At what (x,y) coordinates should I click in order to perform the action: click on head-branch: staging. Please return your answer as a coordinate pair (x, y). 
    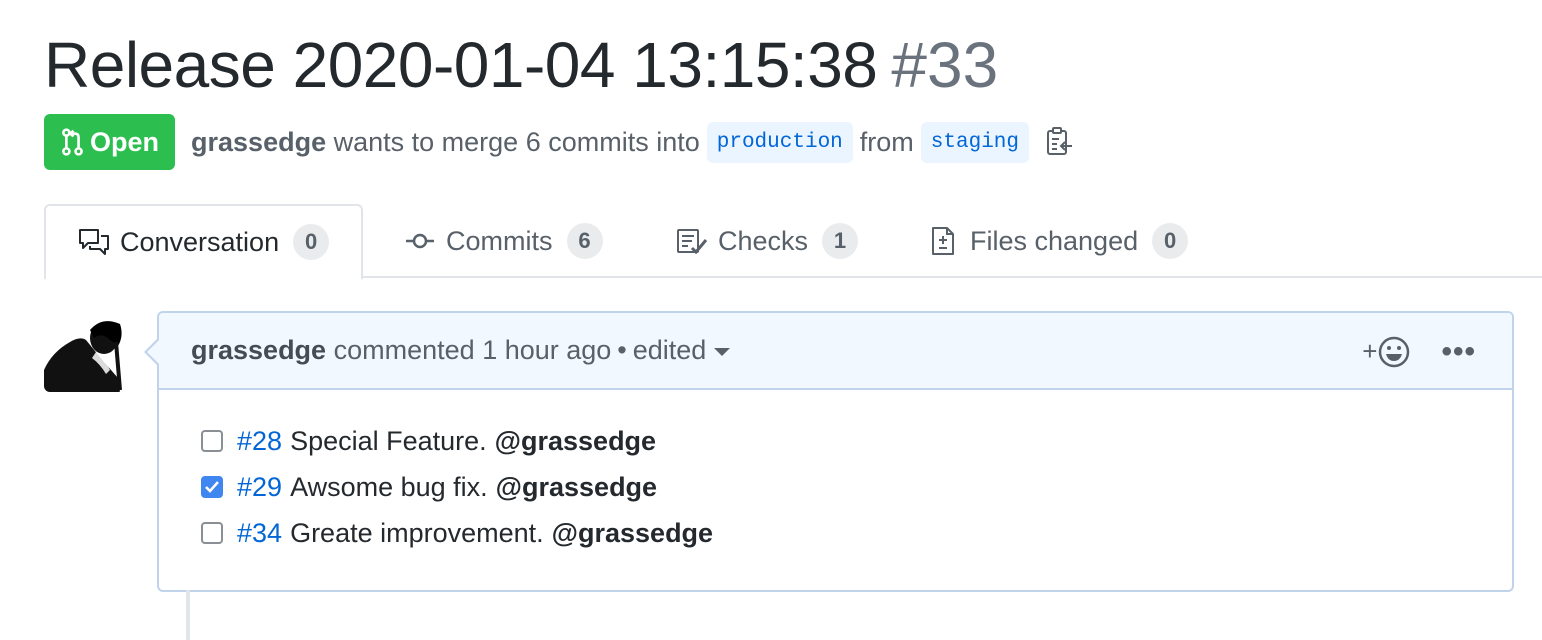
    Looking at the image, I should click on (974, 142).